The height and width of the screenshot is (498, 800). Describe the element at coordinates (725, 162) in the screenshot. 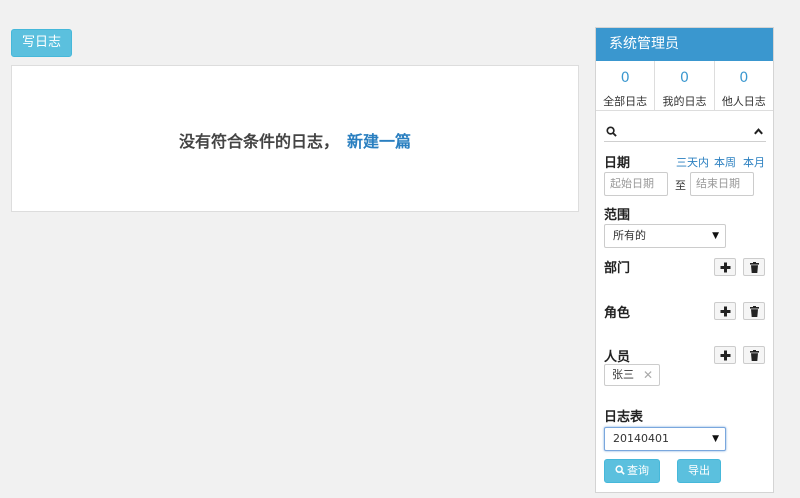

I see `quick-range-this-week: 本周` at that location.